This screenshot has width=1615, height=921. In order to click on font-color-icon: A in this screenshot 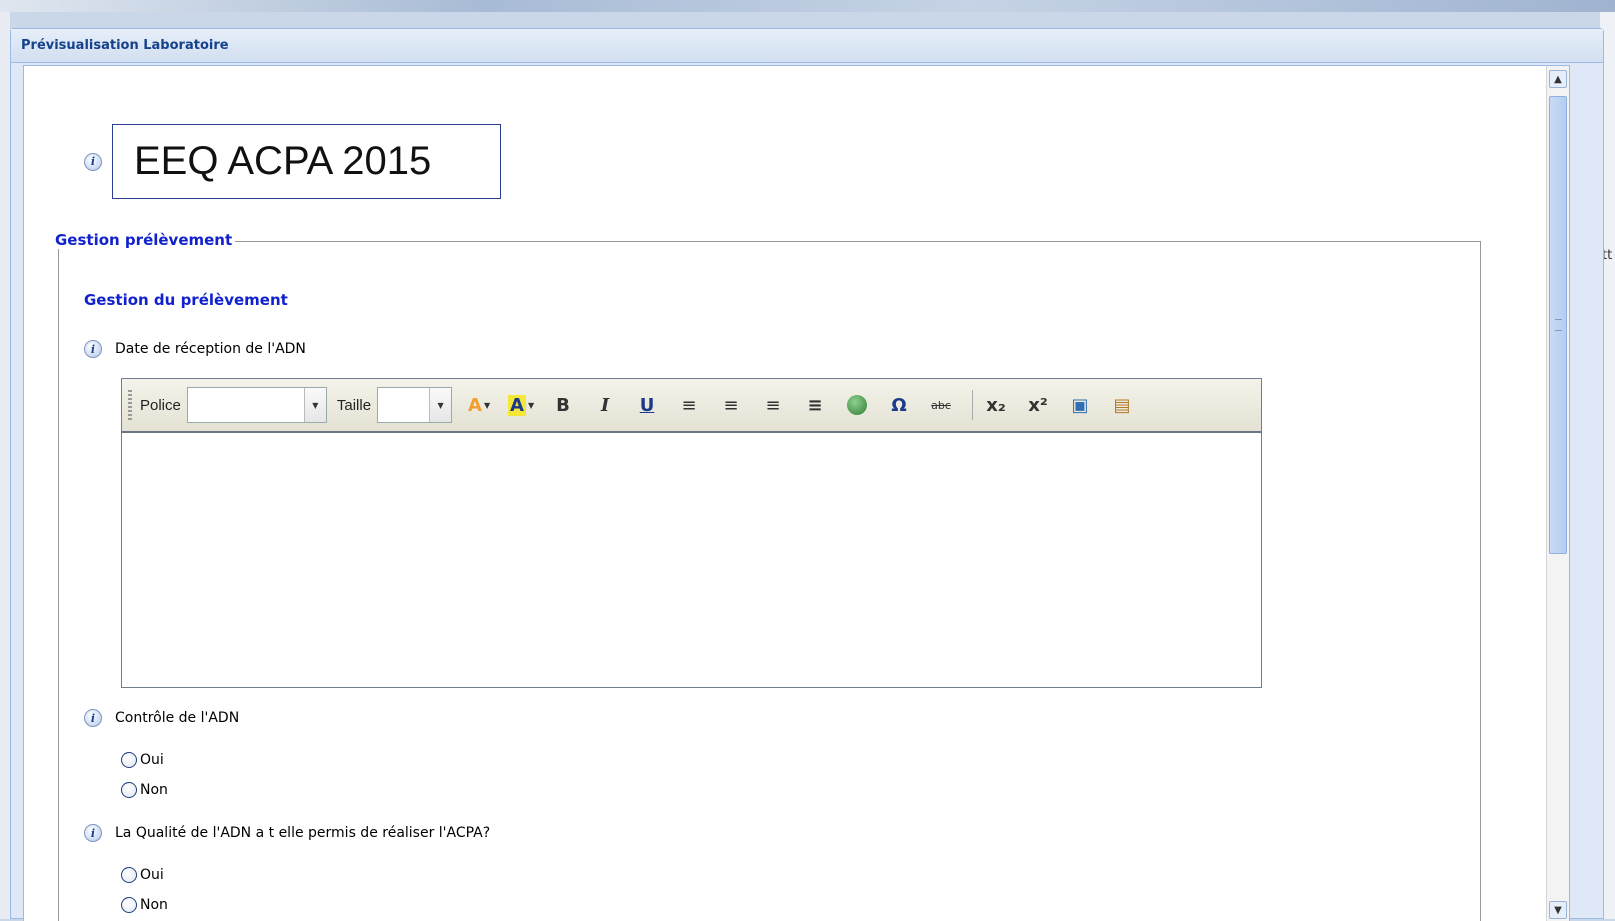, I will do `click(475, 405)`.